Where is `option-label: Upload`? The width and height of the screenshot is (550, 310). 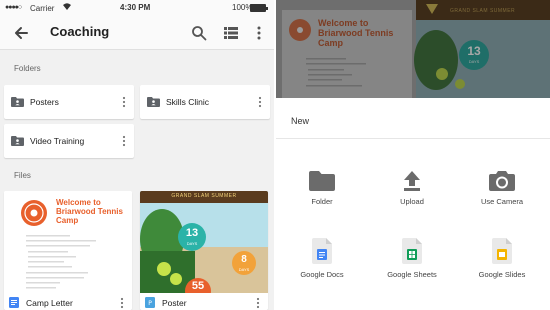 option-label: Upload is located at coordinates (412, 201).